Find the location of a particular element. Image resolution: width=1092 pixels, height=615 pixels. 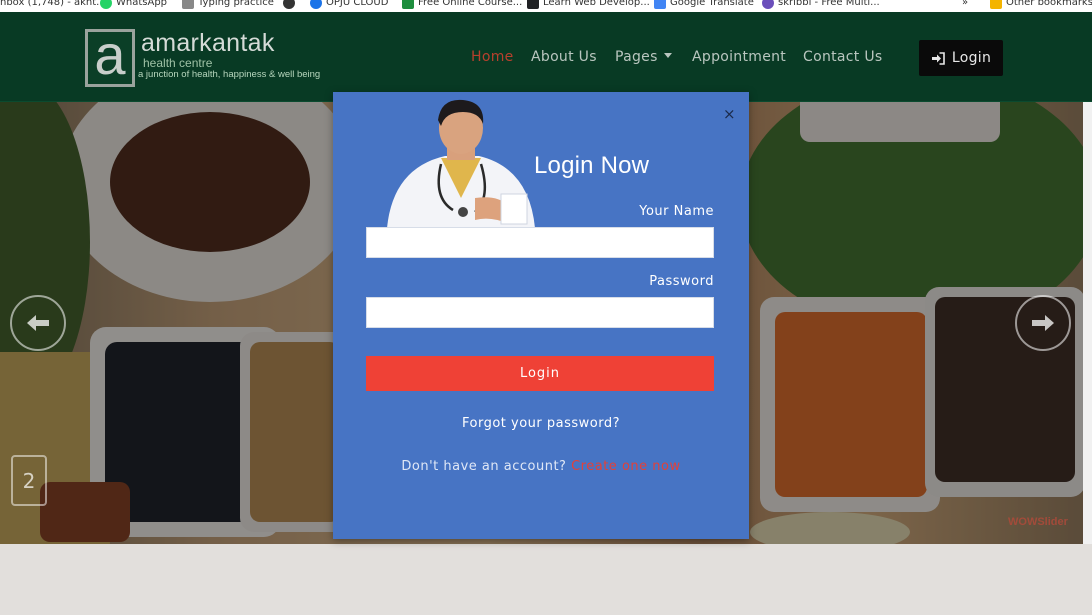

bookmark-opju: OPJU CLOUD is located at coordinates (349, 4).